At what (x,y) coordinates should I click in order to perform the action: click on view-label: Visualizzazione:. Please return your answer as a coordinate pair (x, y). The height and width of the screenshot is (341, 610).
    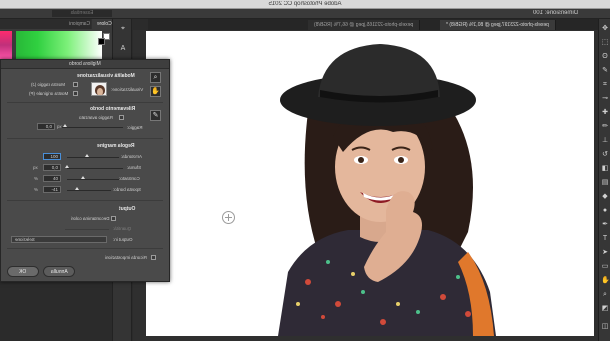
    Looking at the image, I should click on (127, 89).